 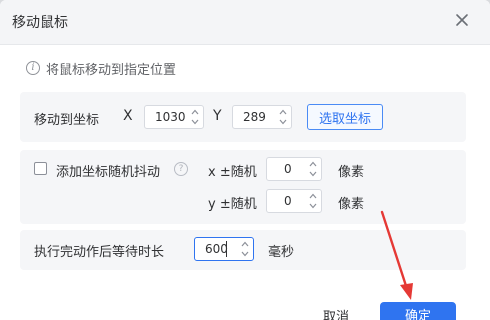 What do you see at coordinates (40, 23) in the screenshot?
I see `dialog-title: 移动鼠标` at bounding box center [40, 23].